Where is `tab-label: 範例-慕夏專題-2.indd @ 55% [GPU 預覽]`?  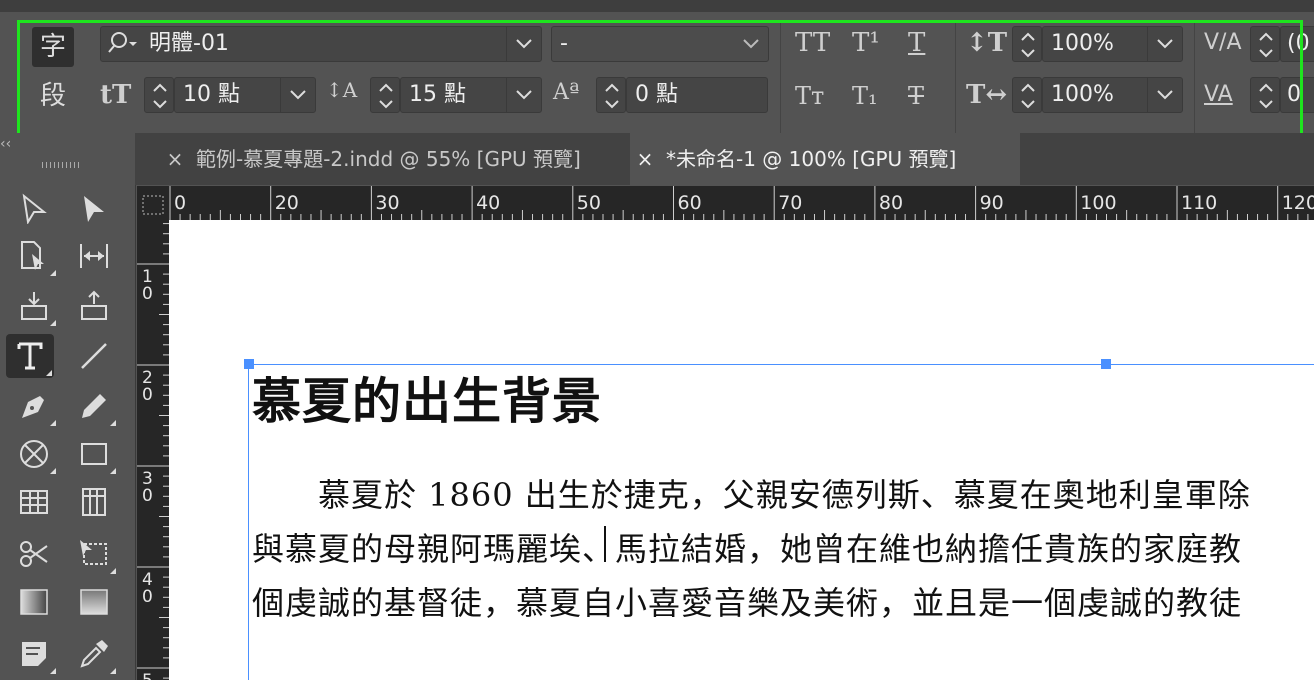
tab-label: 範例-慕夏專題-2.indd @ 55% [GPU 預覽] is located at coordinates (388, 159).